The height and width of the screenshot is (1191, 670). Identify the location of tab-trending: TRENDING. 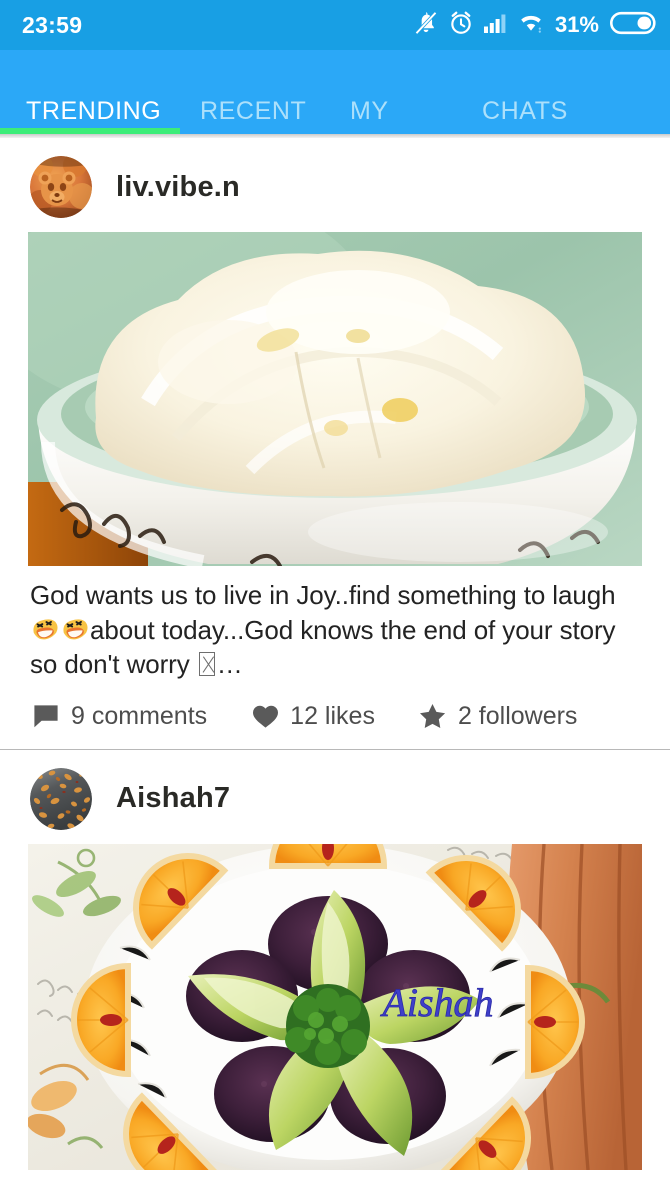
(93, 111).